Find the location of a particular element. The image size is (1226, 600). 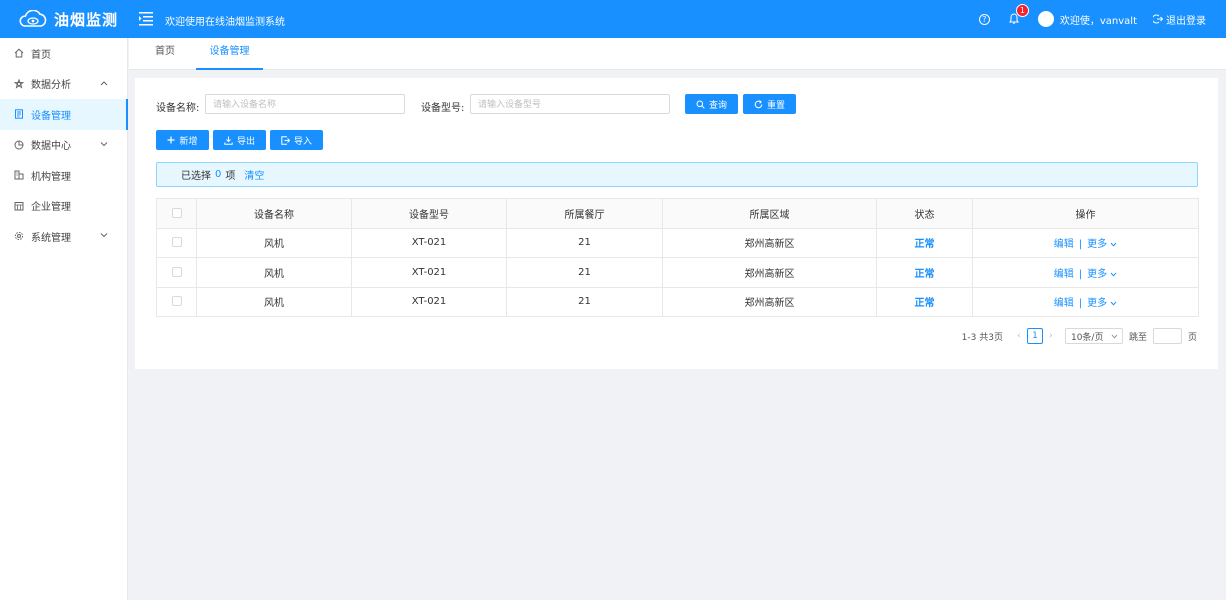

info-icon is located at coordinates (170, 174).